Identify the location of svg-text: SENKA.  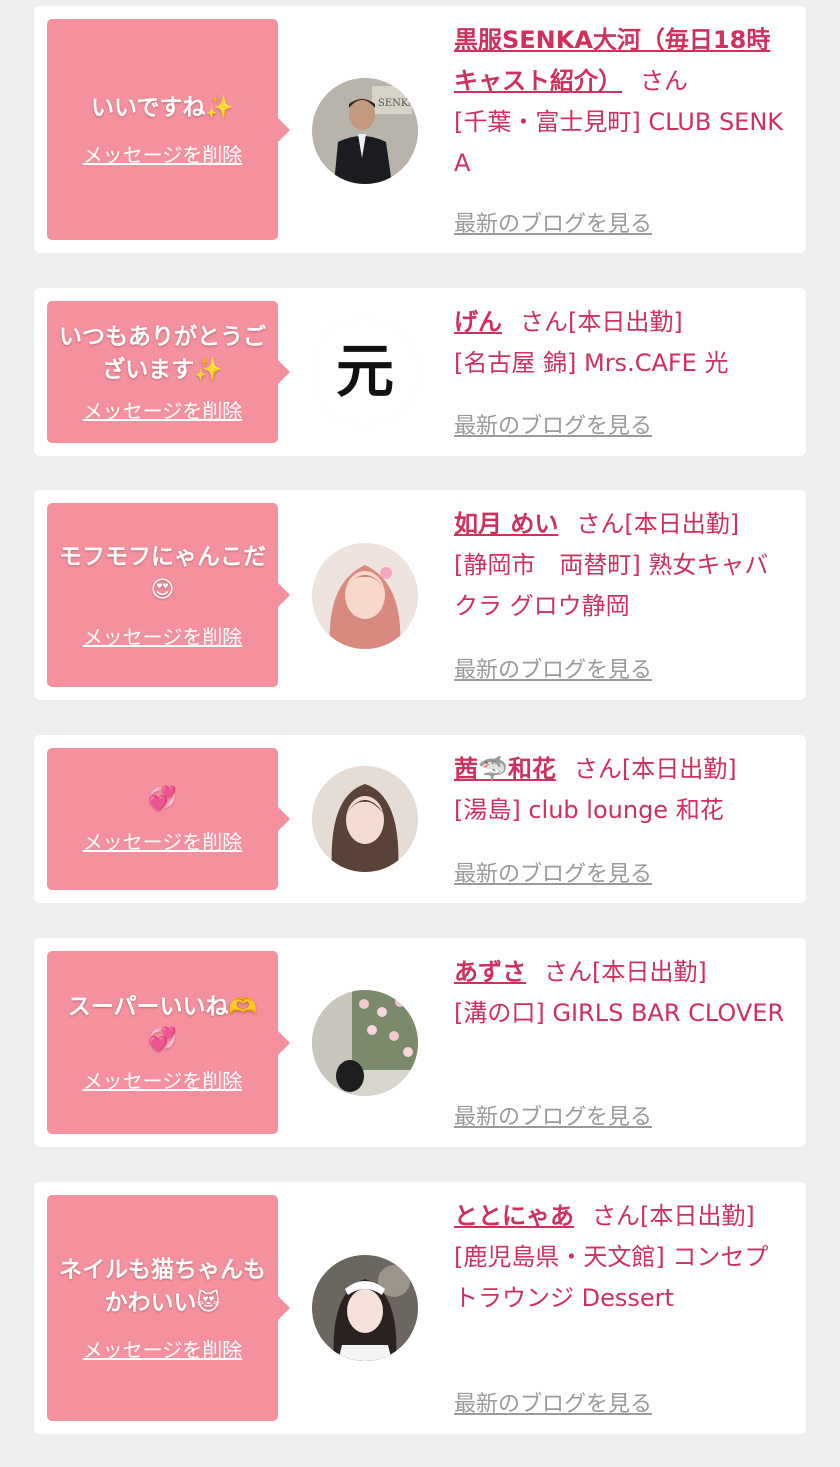
(397, 103).